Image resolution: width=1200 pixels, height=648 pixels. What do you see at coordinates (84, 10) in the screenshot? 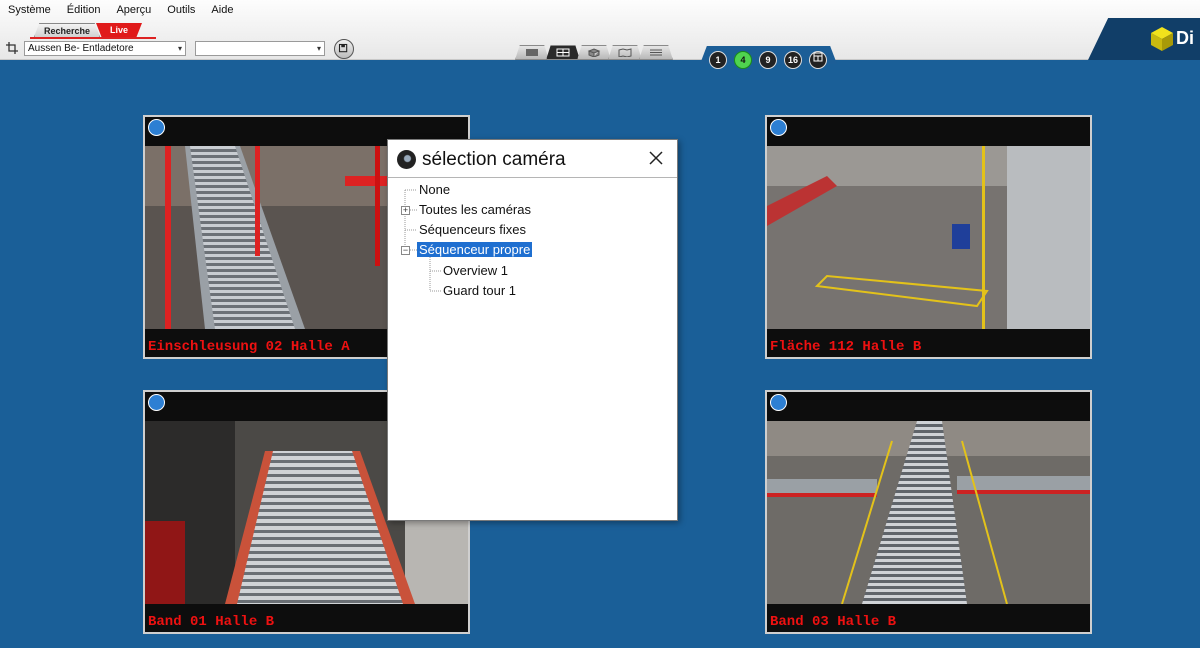
I see `menu-edition: Édition` at bounding box center [84, 10].